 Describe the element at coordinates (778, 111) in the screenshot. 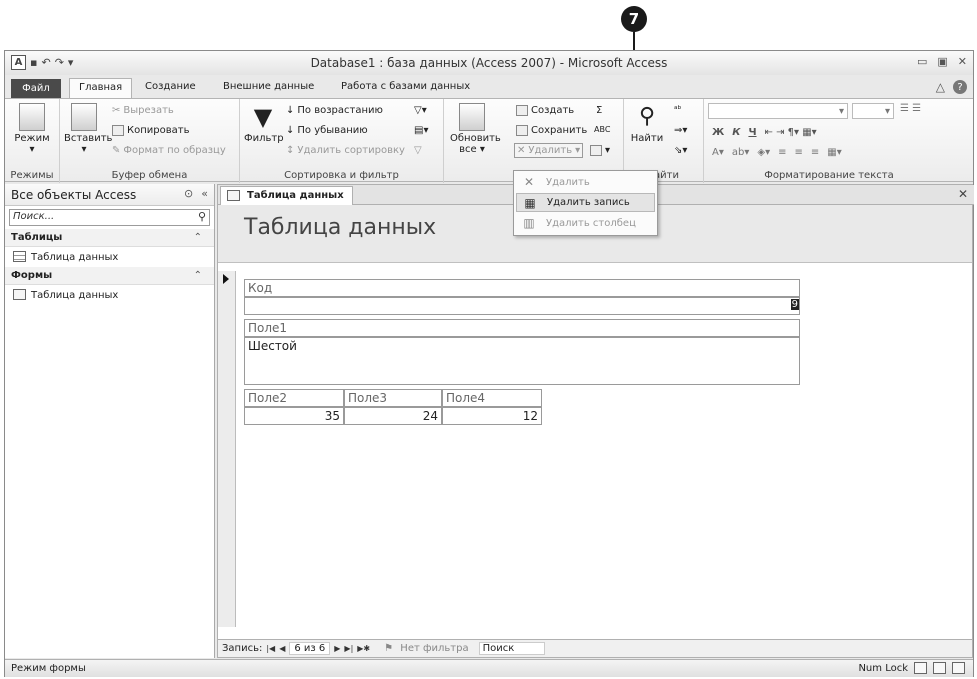

I see `font-name-select: ▾` at that location.